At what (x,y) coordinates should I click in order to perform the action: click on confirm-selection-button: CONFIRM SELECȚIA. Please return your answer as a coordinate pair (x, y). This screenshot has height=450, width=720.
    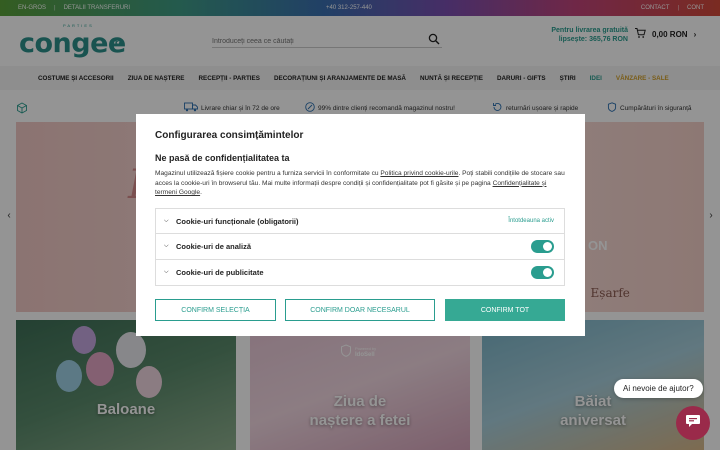
    Looking at the image, I should click on (215, 310).